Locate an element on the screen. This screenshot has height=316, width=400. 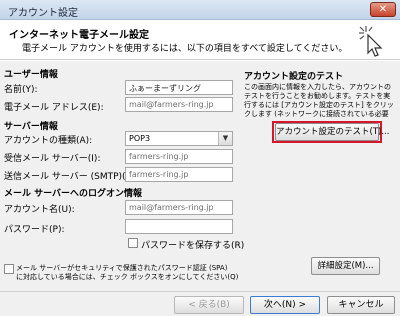
password-label: パスワード(P): is located at coordinates (34, 230).